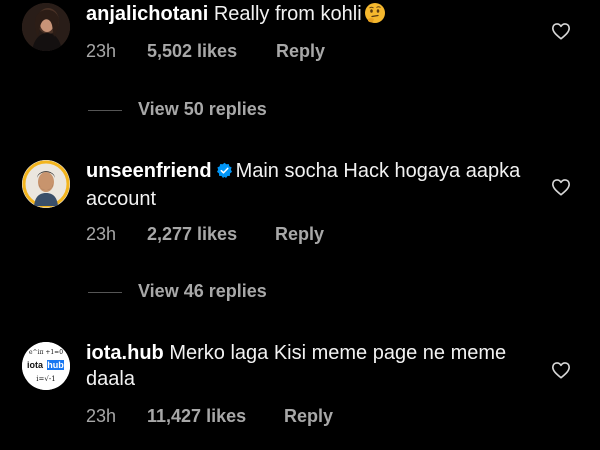  Describe the element at coordinates (202, 109) in the screenshot. I see `view-replies-label: View 50 replies` at that location.